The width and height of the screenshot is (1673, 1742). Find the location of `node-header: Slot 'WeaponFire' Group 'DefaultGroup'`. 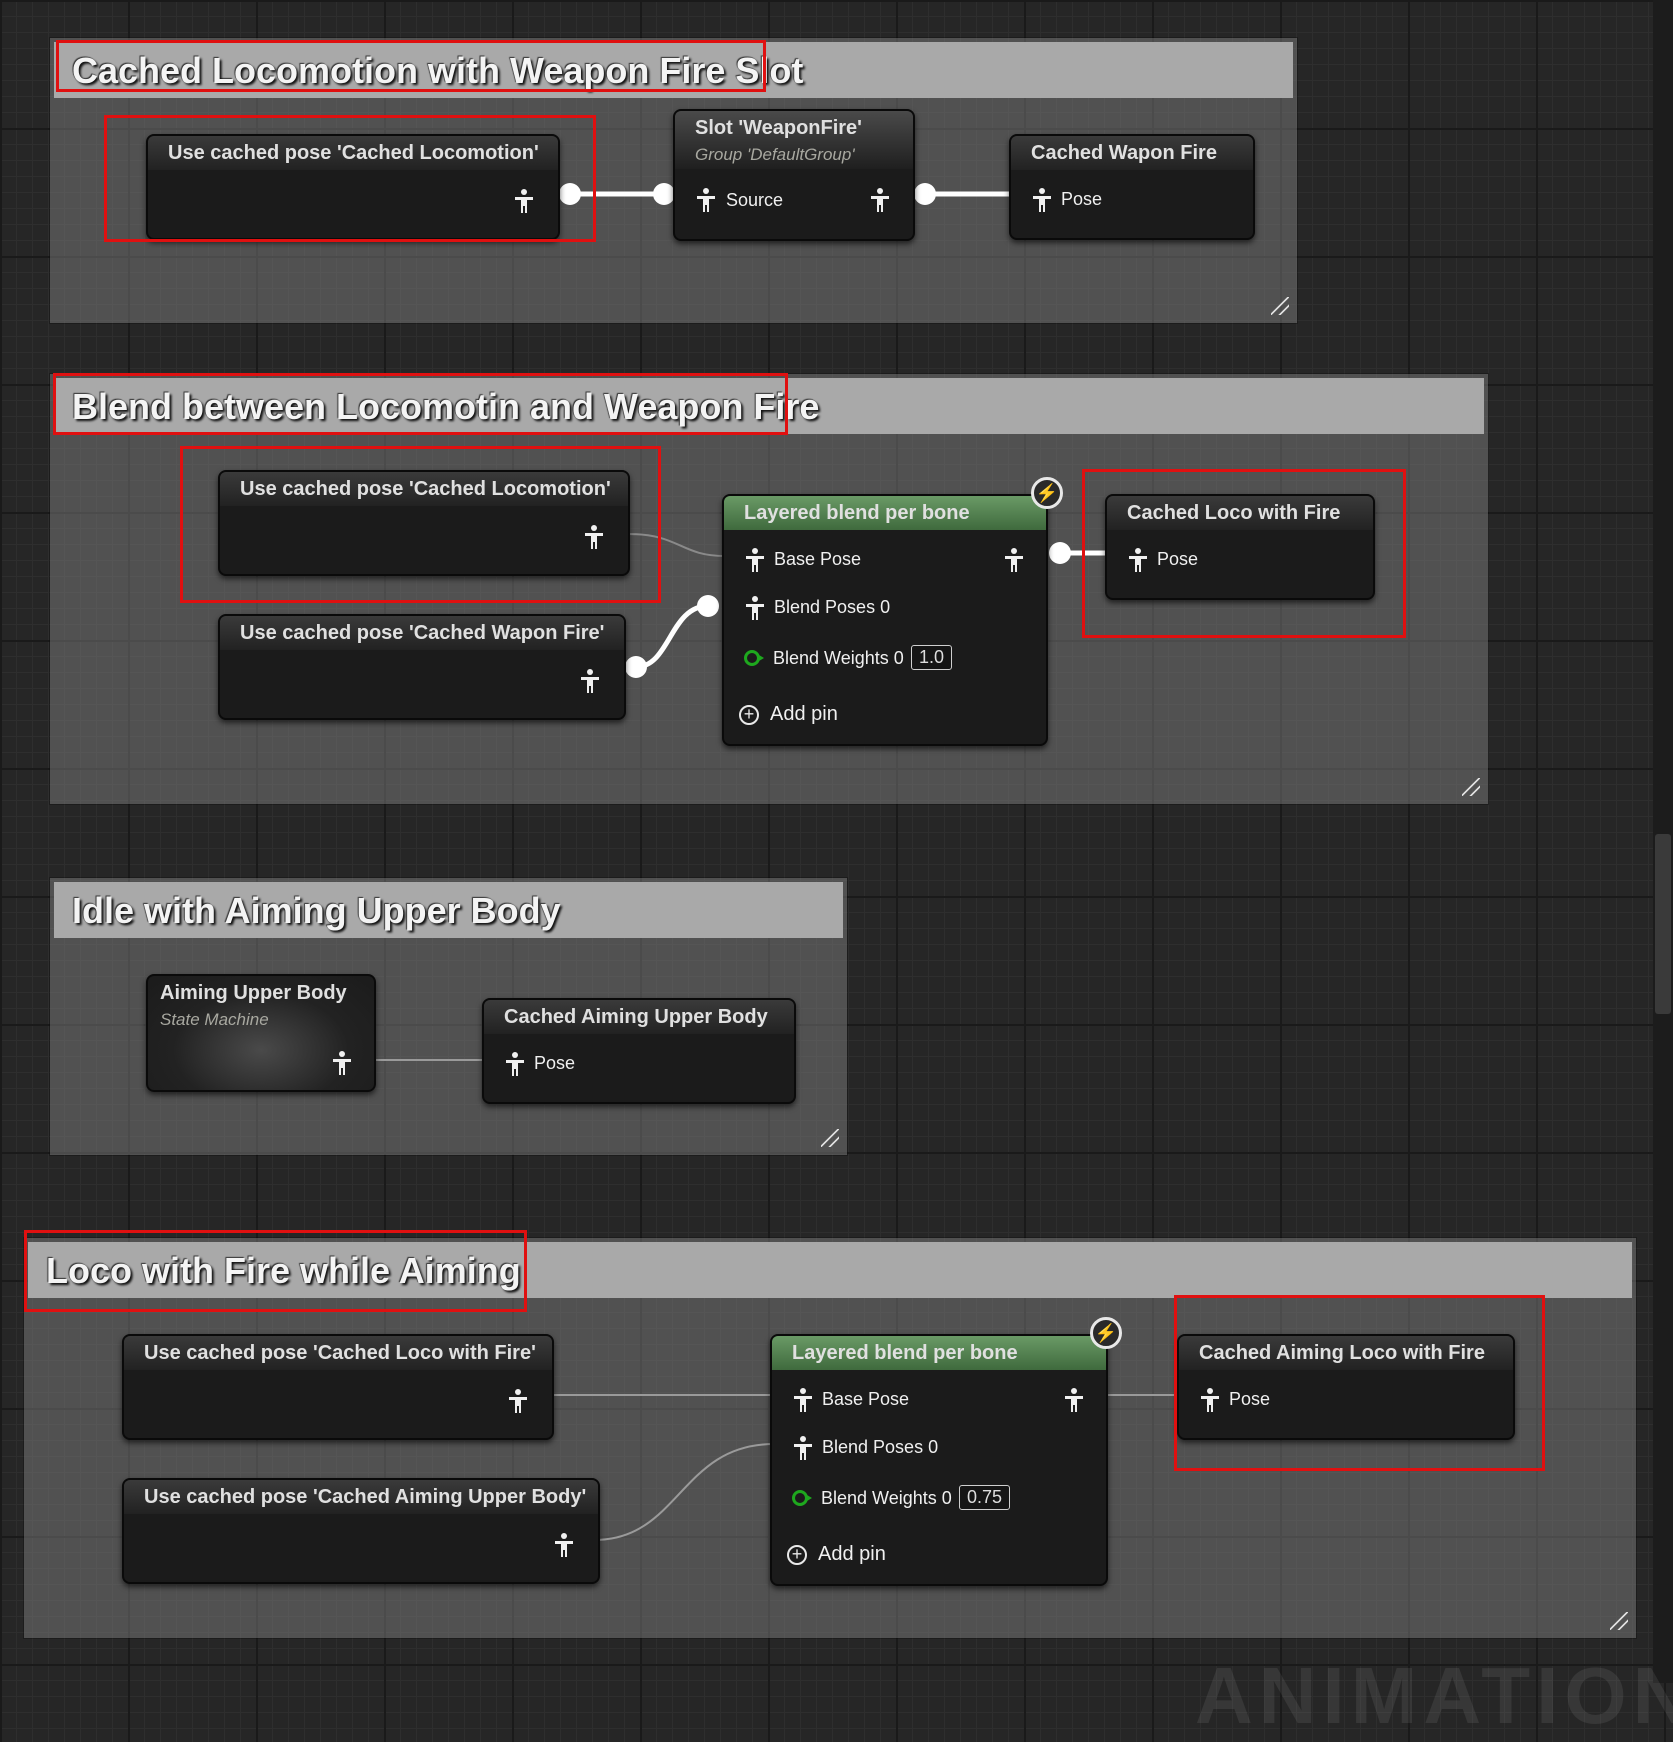

node-header: Slot 'WeaponFire' Group 'DefaultGroup' is located at coordinates (794, 140).